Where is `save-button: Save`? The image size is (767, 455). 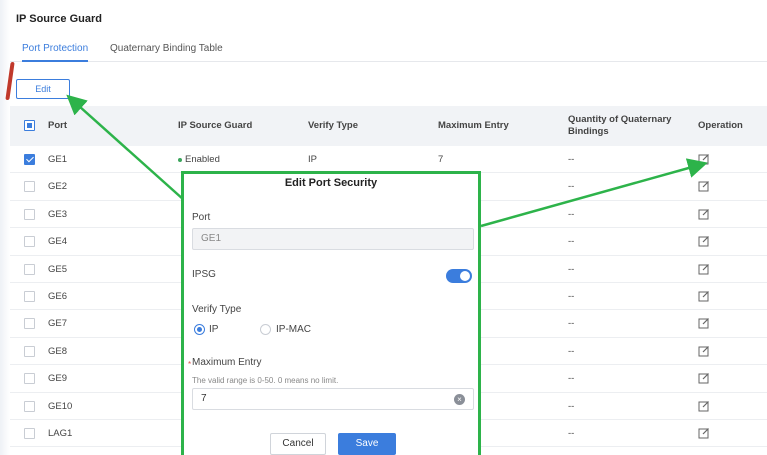
save-button: Save is located at coordinates (367, 444).